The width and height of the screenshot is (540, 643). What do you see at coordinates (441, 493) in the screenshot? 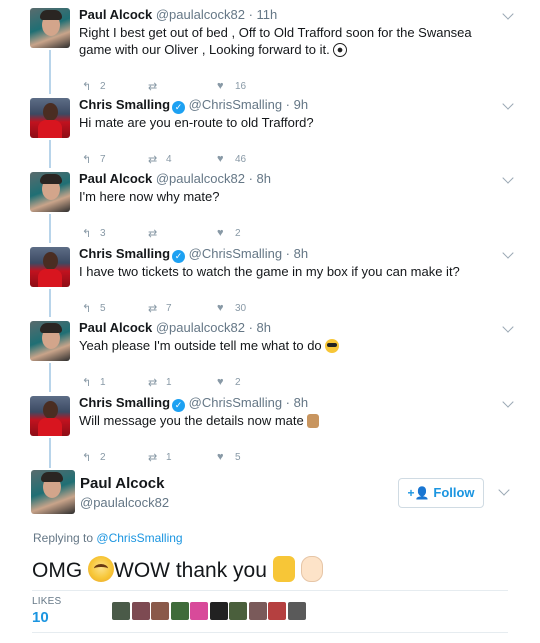
I see `follow-button: +👤 Follow` at bounding box center [441, 493].